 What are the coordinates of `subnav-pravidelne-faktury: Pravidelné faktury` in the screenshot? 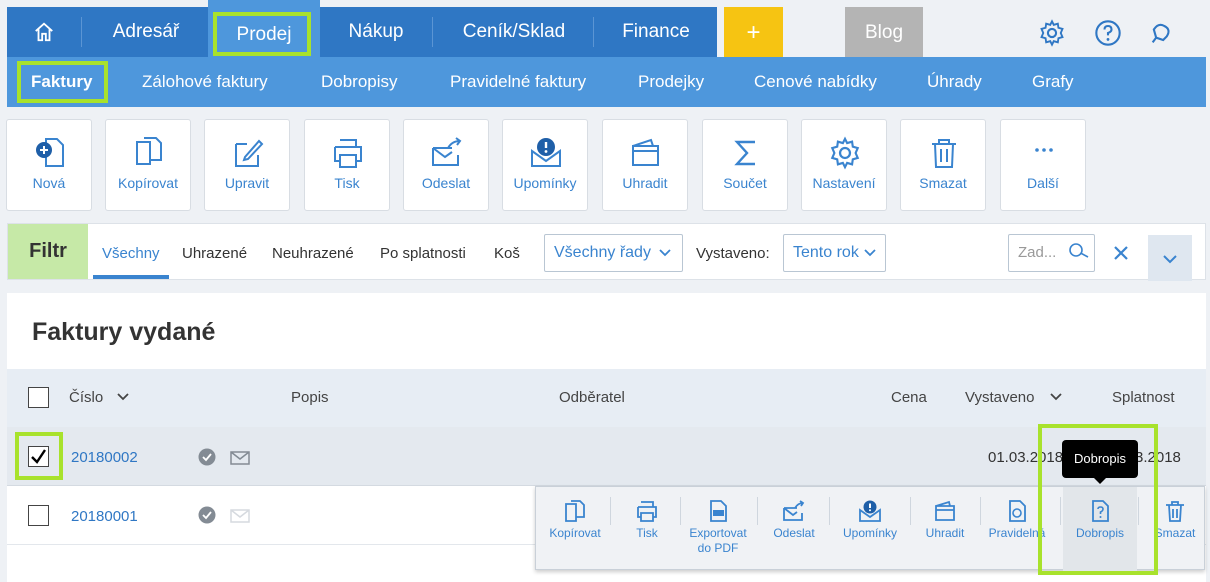 It's located at (518, 82).